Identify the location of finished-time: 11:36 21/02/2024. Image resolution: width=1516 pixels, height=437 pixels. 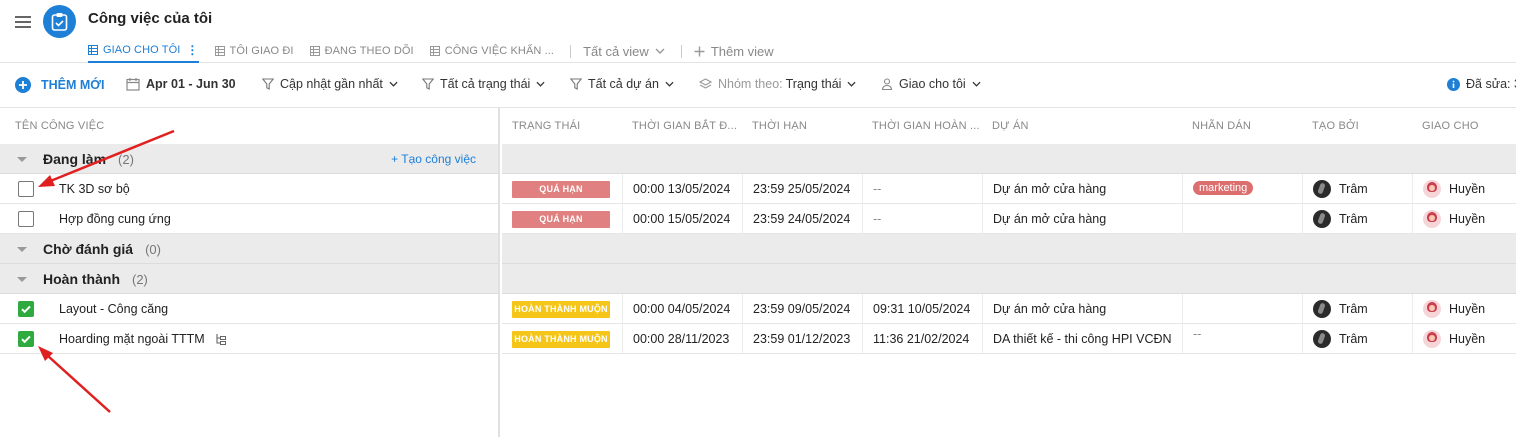
(915, 339).